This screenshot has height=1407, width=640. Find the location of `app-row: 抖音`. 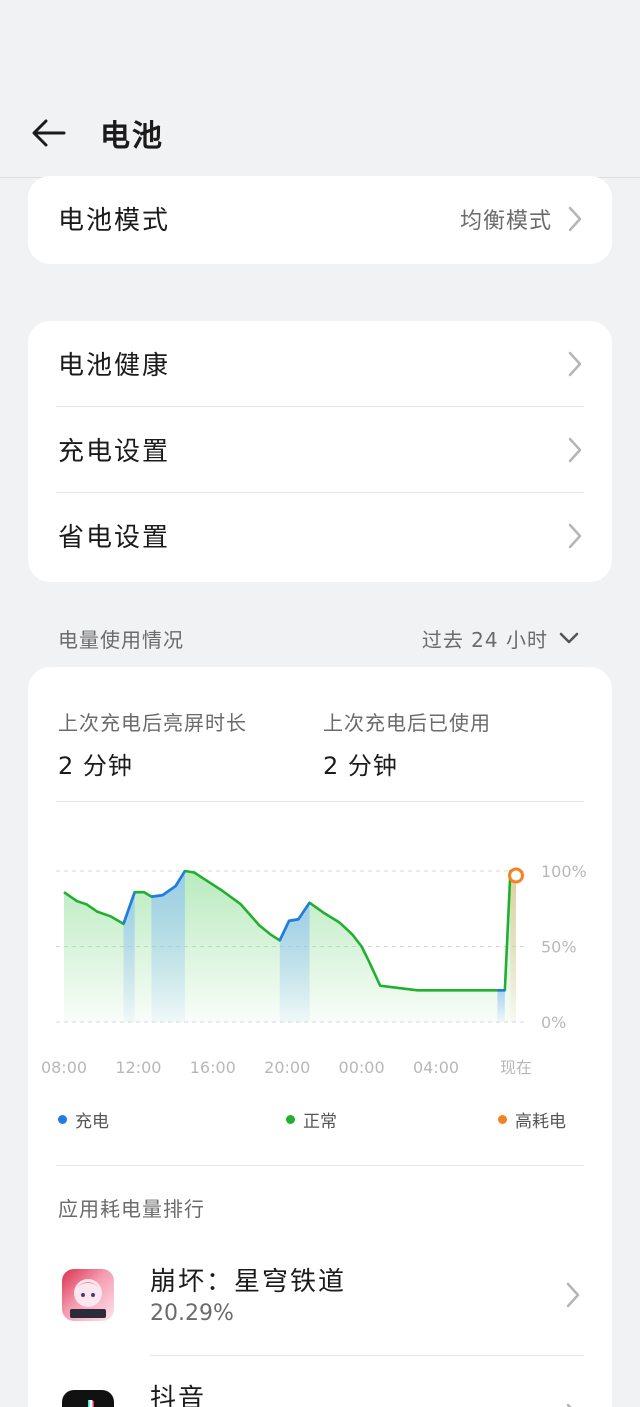

app-row: 抖音 is located at coordinates (320, 1389).